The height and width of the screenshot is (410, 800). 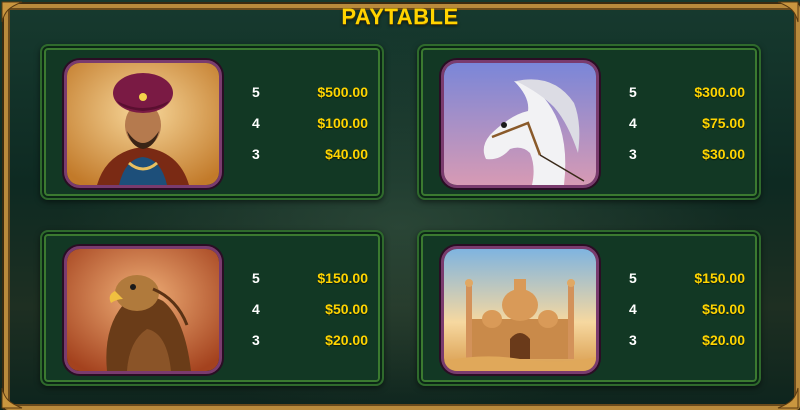 What do you see at coordinates (346, 154) in the screenshot?
I see `payout-amount: $40.00` at bounding box center [346, 154].